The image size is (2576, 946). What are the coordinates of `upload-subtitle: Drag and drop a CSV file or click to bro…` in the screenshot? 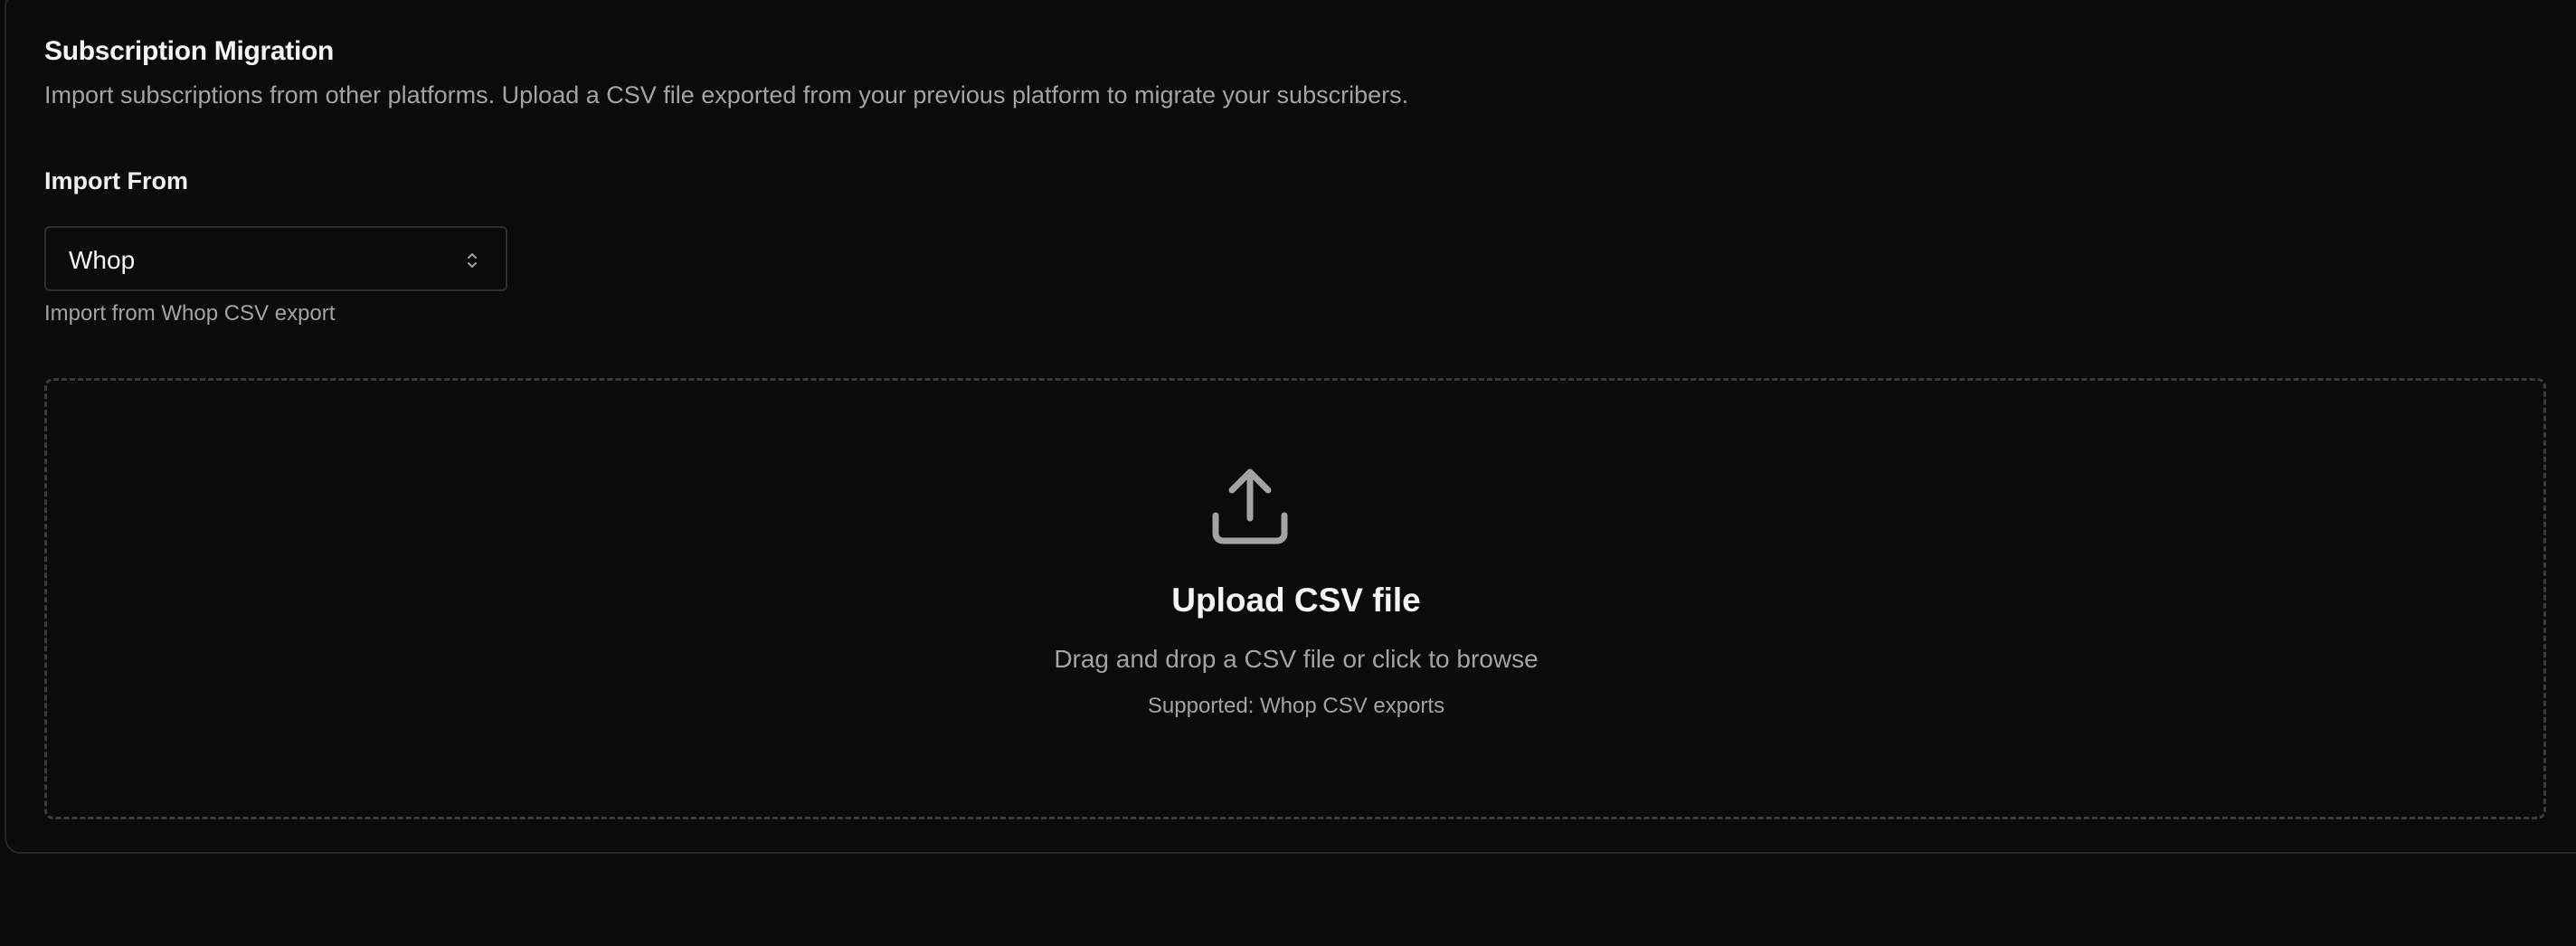 It's located at (1296, 659).